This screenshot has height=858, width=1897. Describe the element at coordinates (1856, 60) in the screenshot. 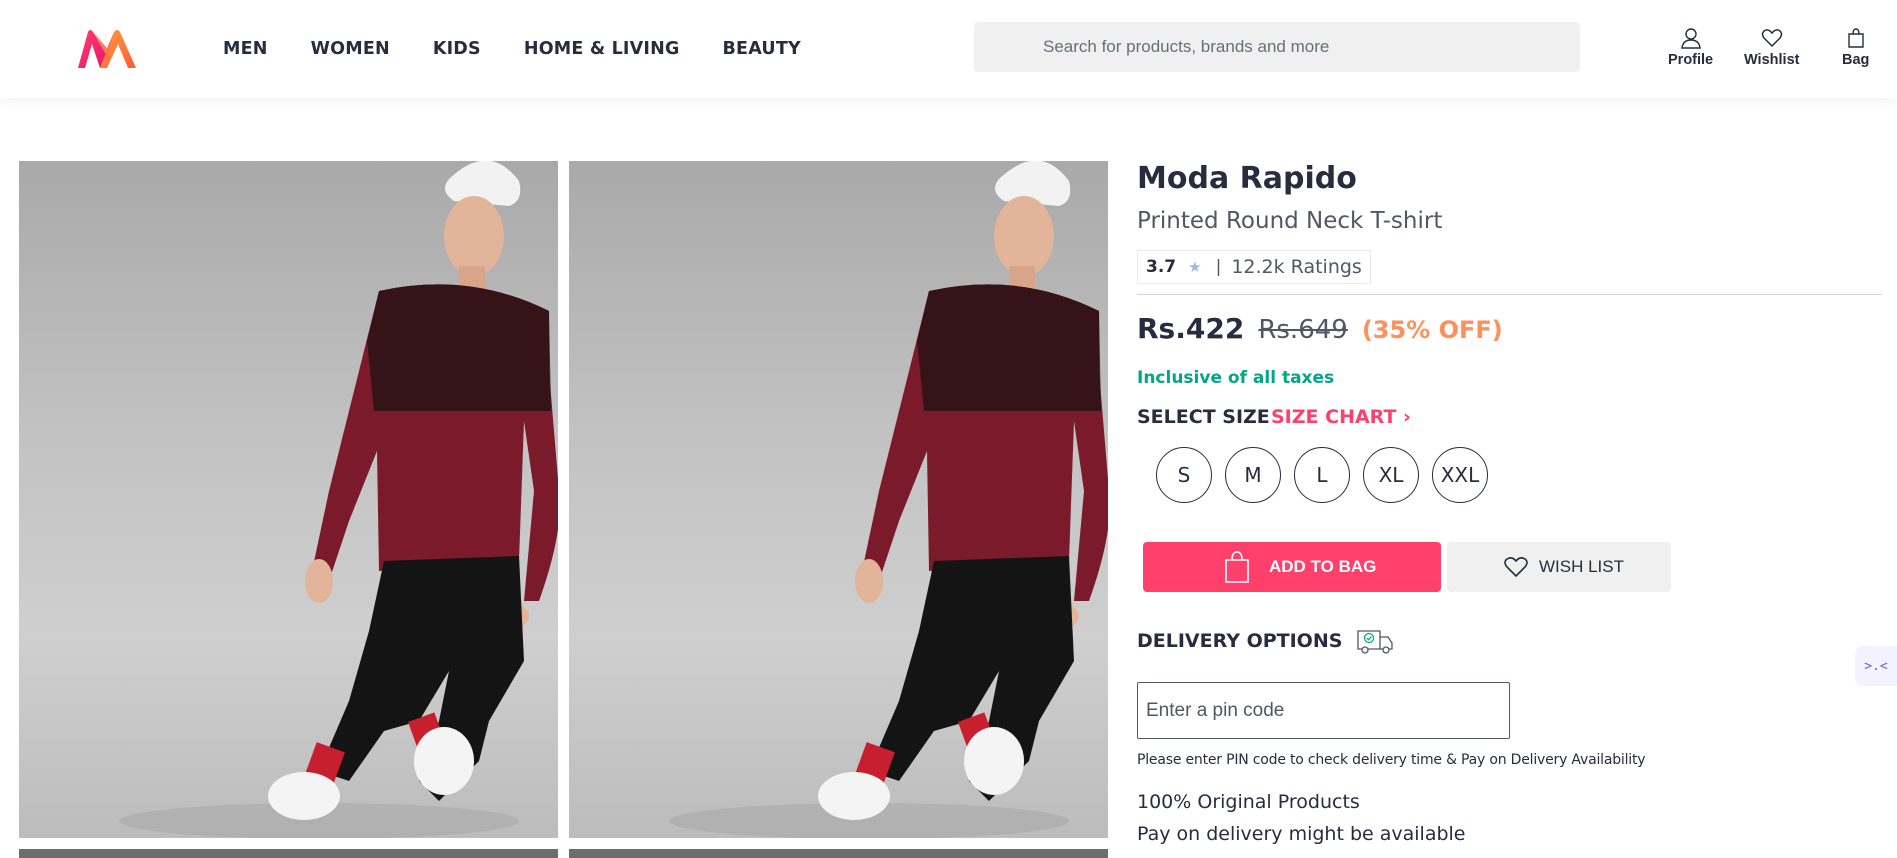

I see `bag-label: Bag` at that location.